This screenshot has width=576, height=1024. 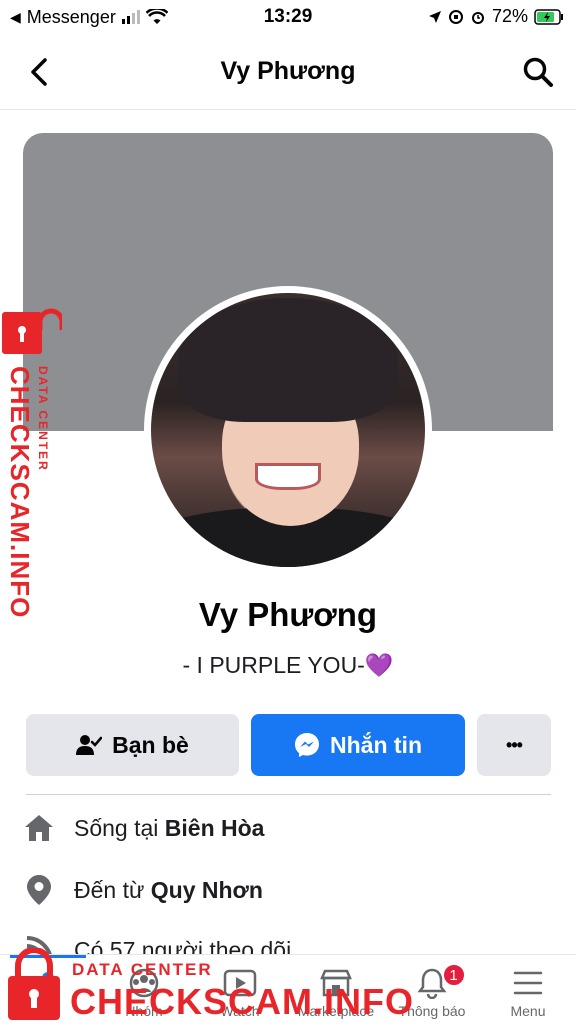 What do you see at coordinates (214, 827) in the screenshot?
I see `info-value: Biên Hòa` at bounding box center [214, 827].